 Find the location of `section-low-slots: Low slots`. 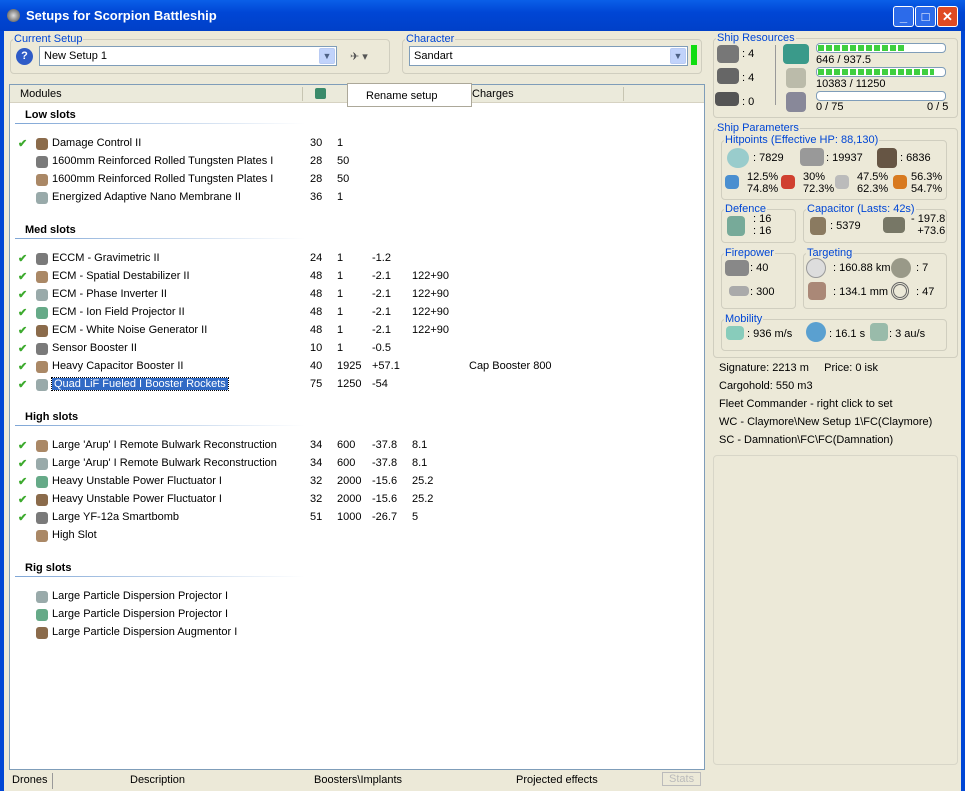

section-low-slots: Low slots is located at coordinates (50, 115).